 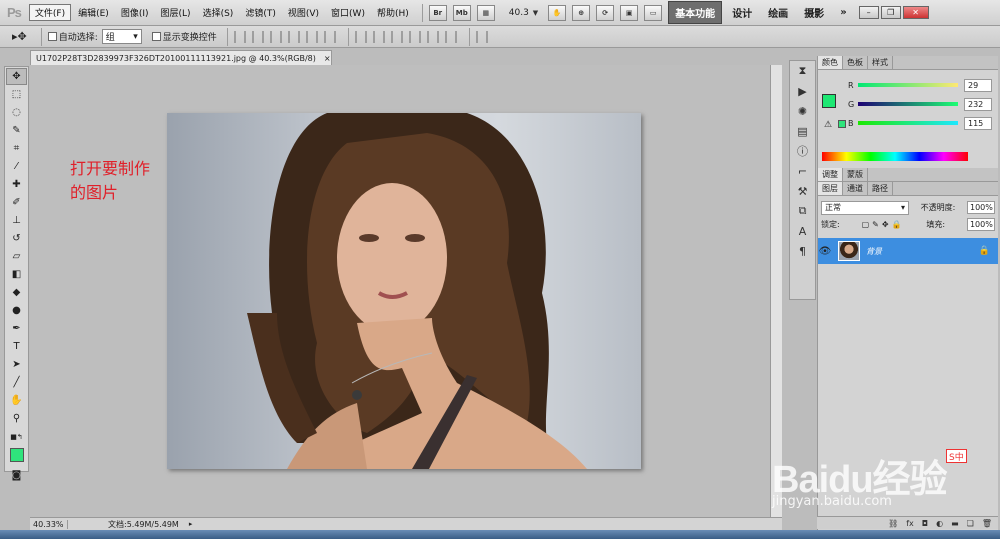 I want to click on fill-field: 100%, so click(x=980, y=224).